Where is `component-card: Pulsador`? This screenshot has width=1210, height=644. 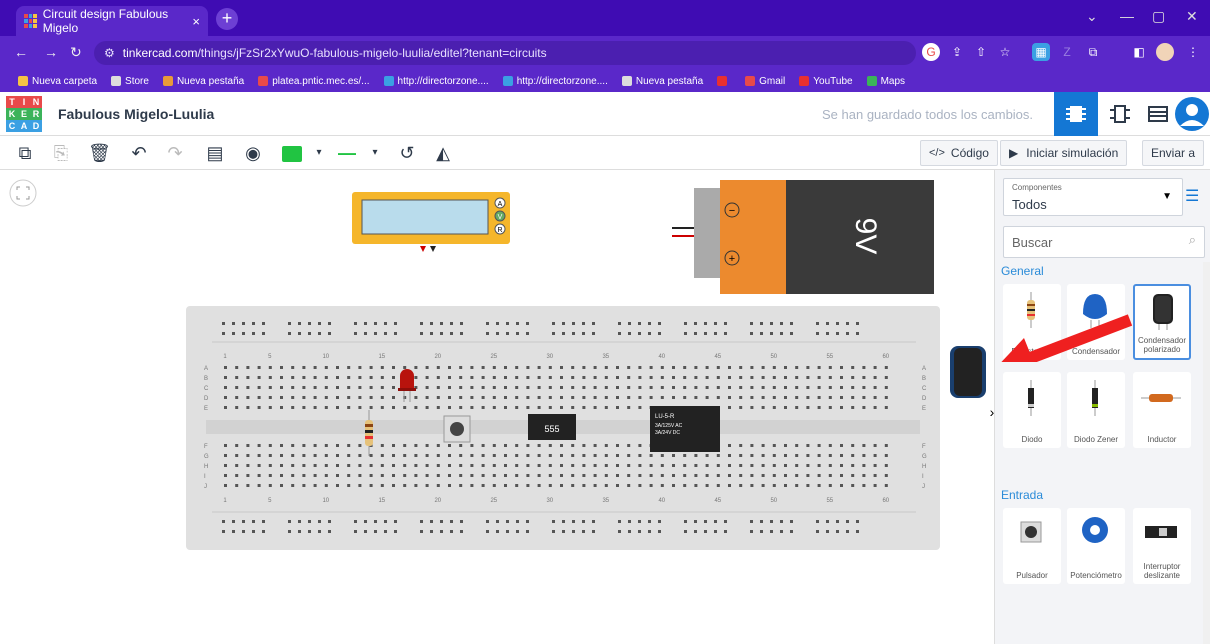 component-card: Pulsador is located at coordinates (1032, 546).